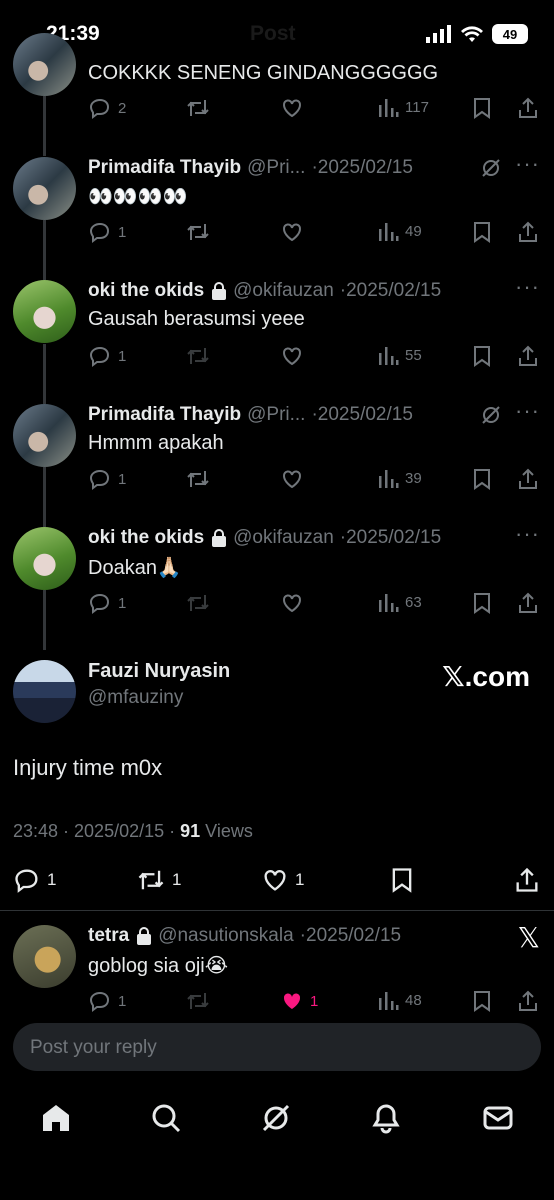 The height and width of the screenshot is (1200, 554). What do you see at coordinates (386, 1118) in the screenshot?
I see `bell-icon` at bounding box center [386, 1118].